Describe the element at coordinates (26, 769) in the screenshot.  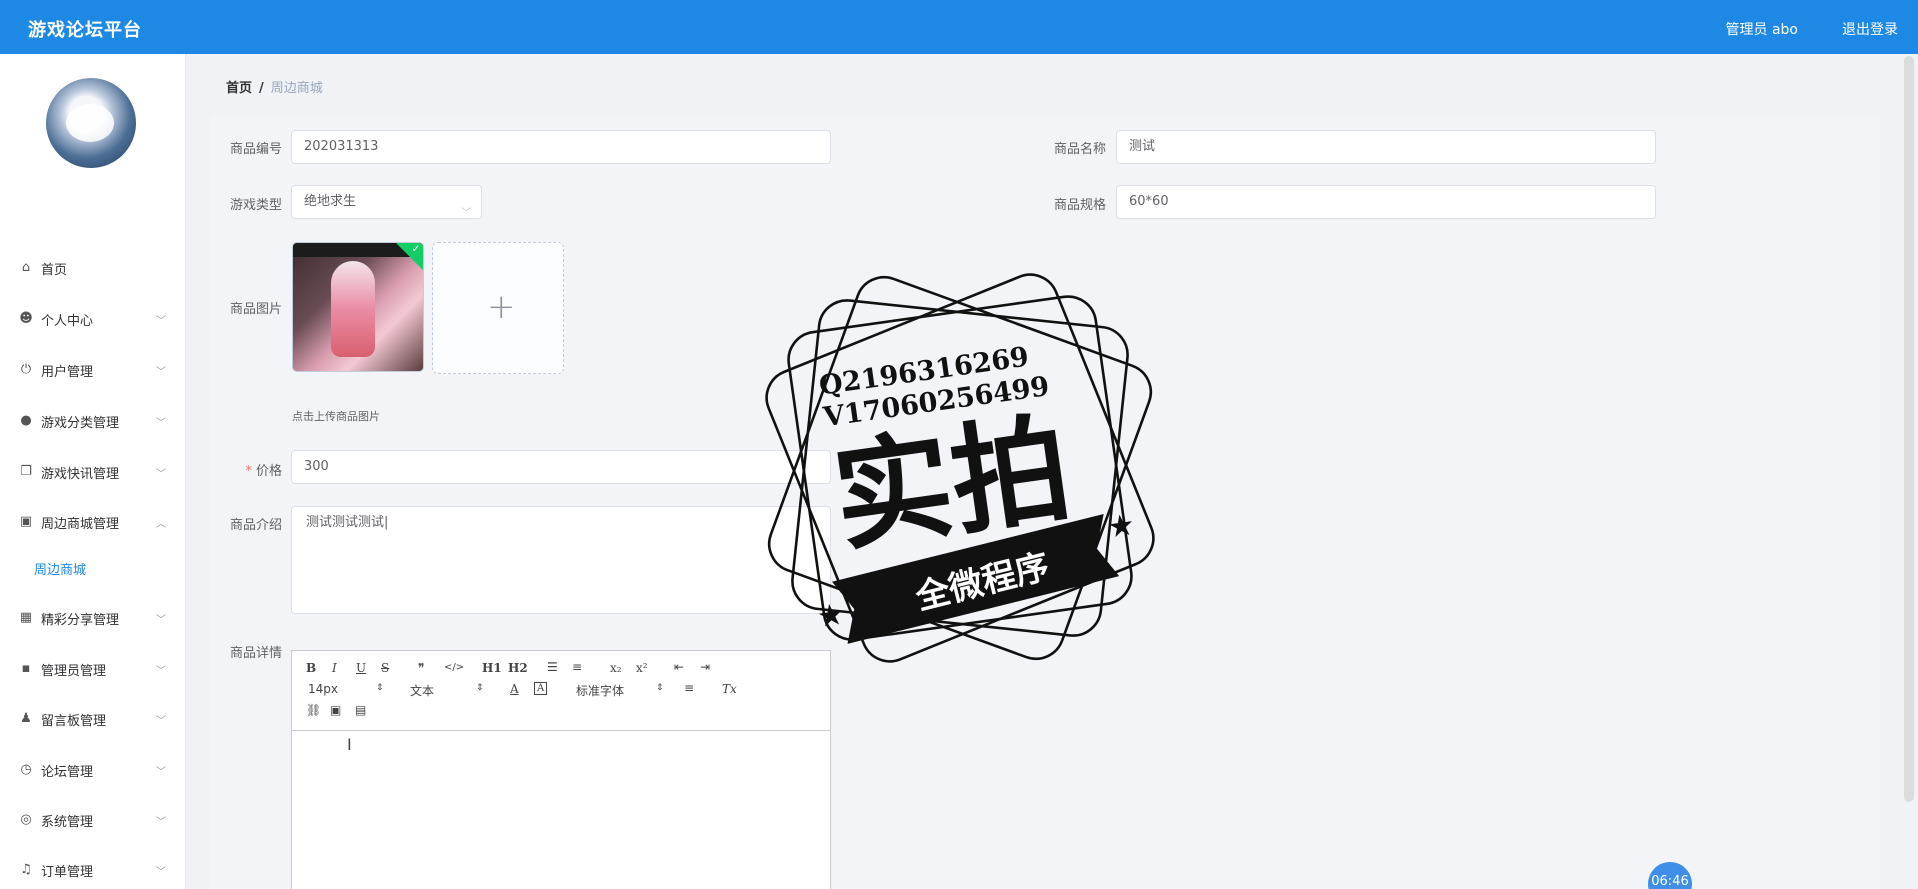
I see `compass-icon: ◷` at that location.